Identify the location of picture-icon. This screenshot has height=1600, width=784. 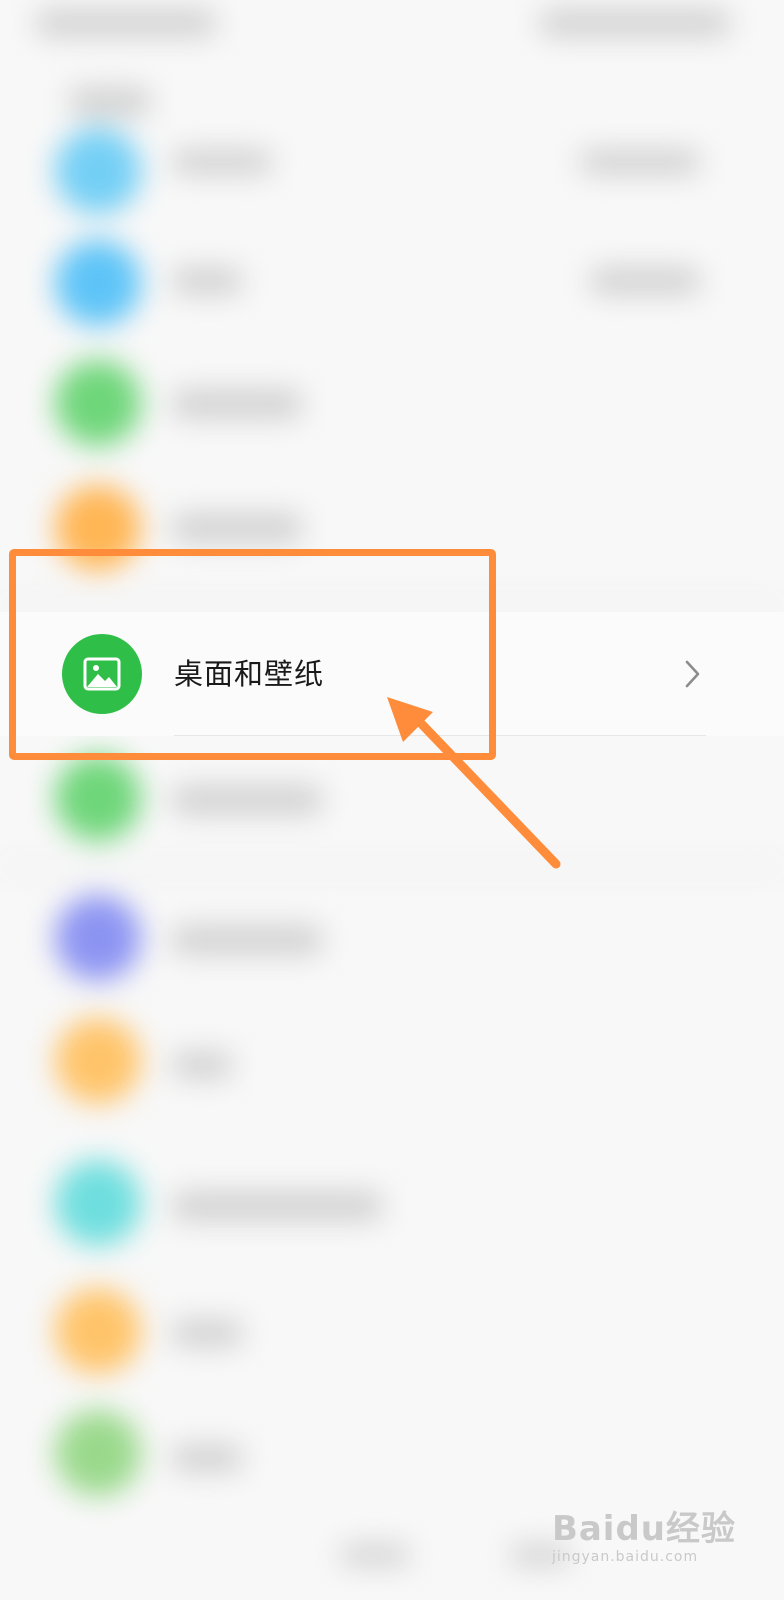
(102, 674).